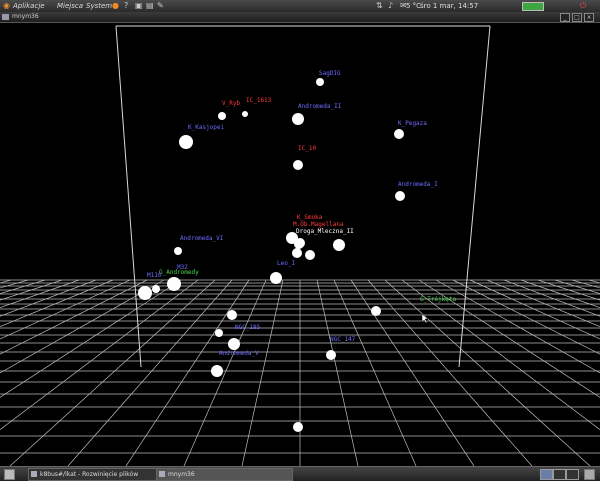 The width and height of the screenshot is (600, 481). What do you see at coordinates (307, 148) in the screenshot?
I see `galaxy-label: IC_10` at bounding box center [307, 148].